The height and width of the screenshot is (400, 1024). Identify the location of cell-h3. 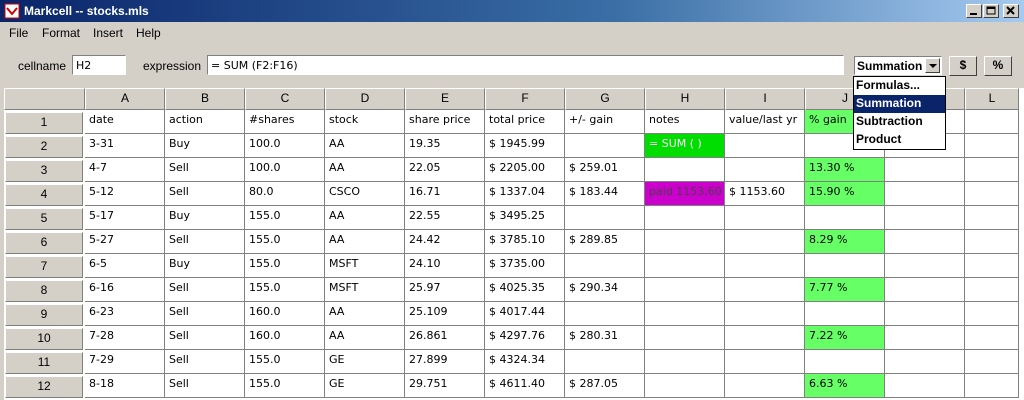
(685, 170).